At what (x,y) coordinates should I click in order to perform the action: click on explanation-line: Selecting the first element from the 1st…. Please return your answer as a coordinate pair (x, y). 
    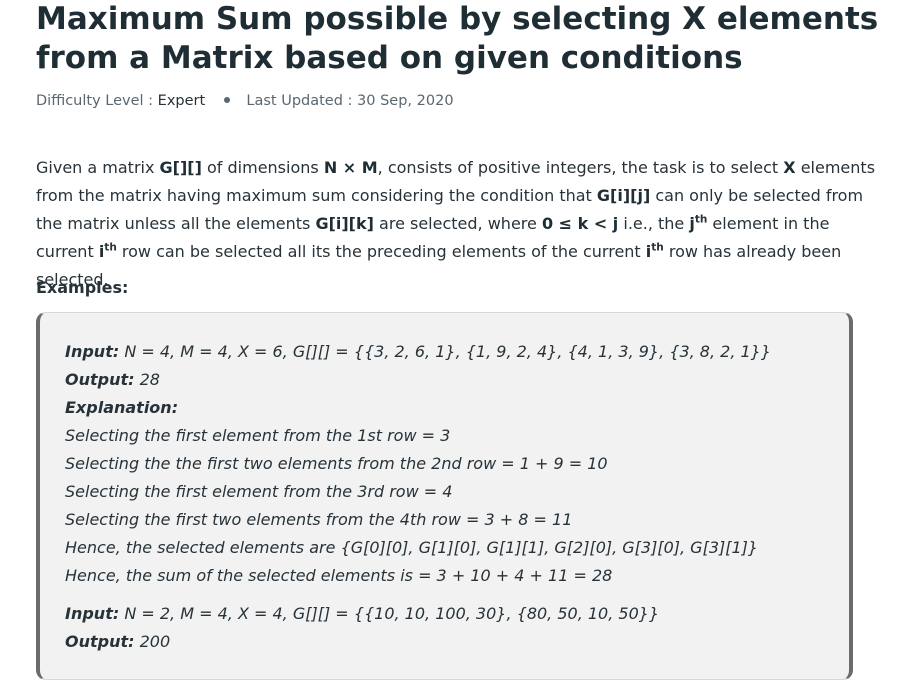
    Looking at the image, I should click on (258, 435).